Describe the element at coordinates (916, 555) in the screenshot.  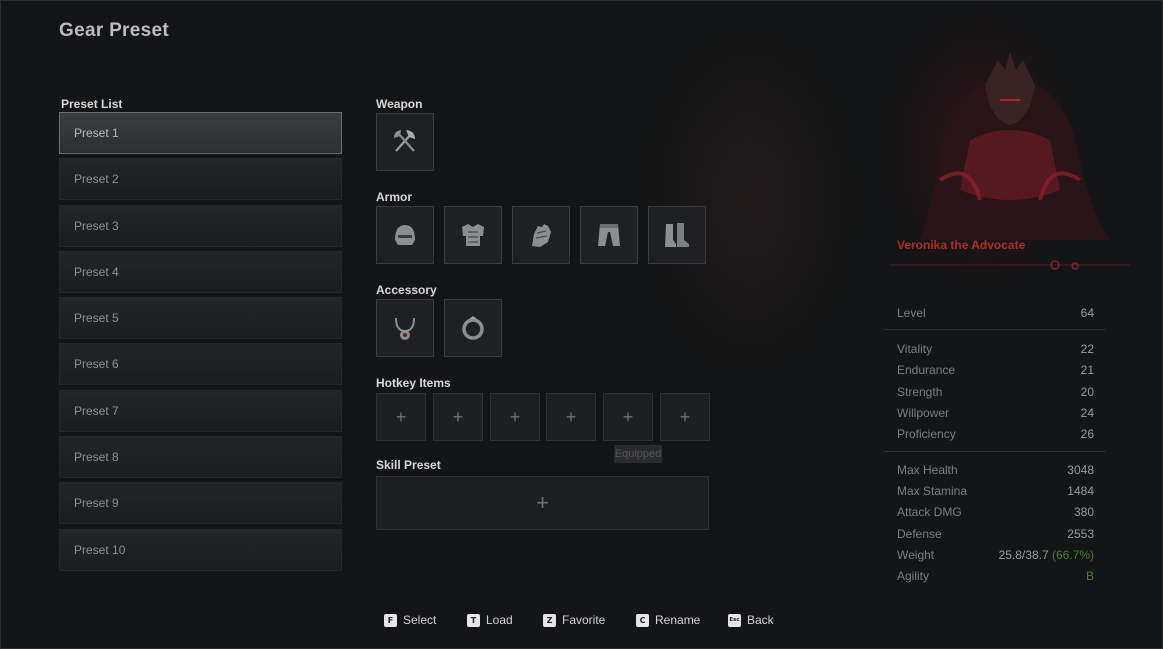
I see `stat-label: Weight` at that location.